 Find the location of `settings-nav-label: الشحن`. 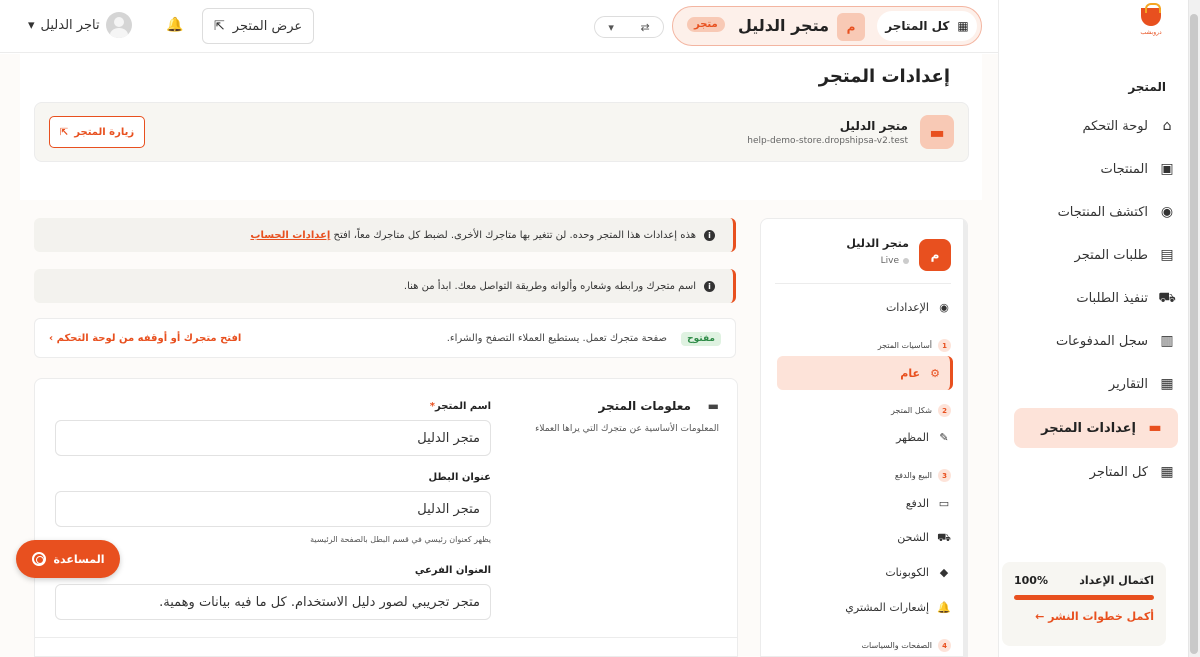

settings-nav-label: الشحن is located at coordinates (913, 537).